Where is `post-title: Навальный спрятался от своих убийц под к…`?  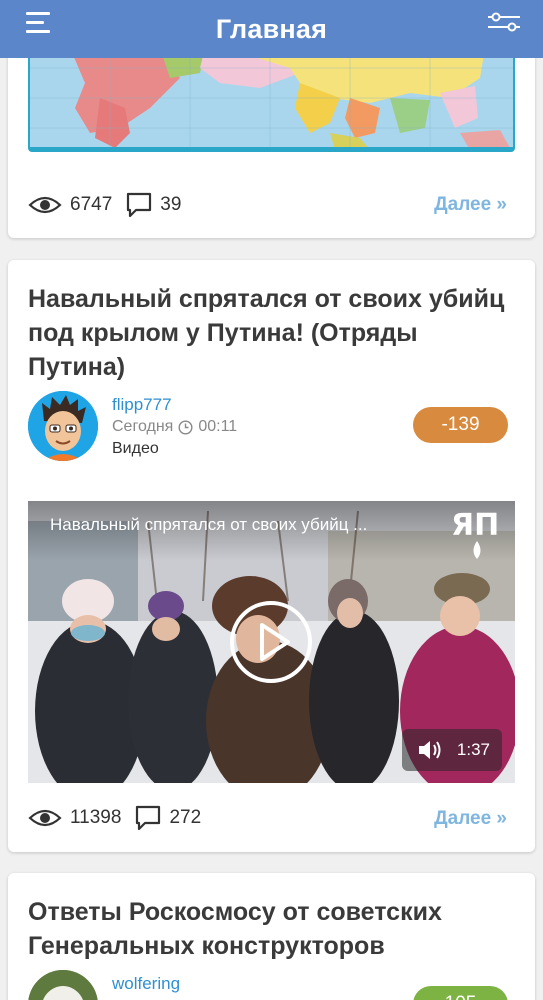
post-title: Навальный спрятался от своих убийц под к… is located at coordinates (271, 333).